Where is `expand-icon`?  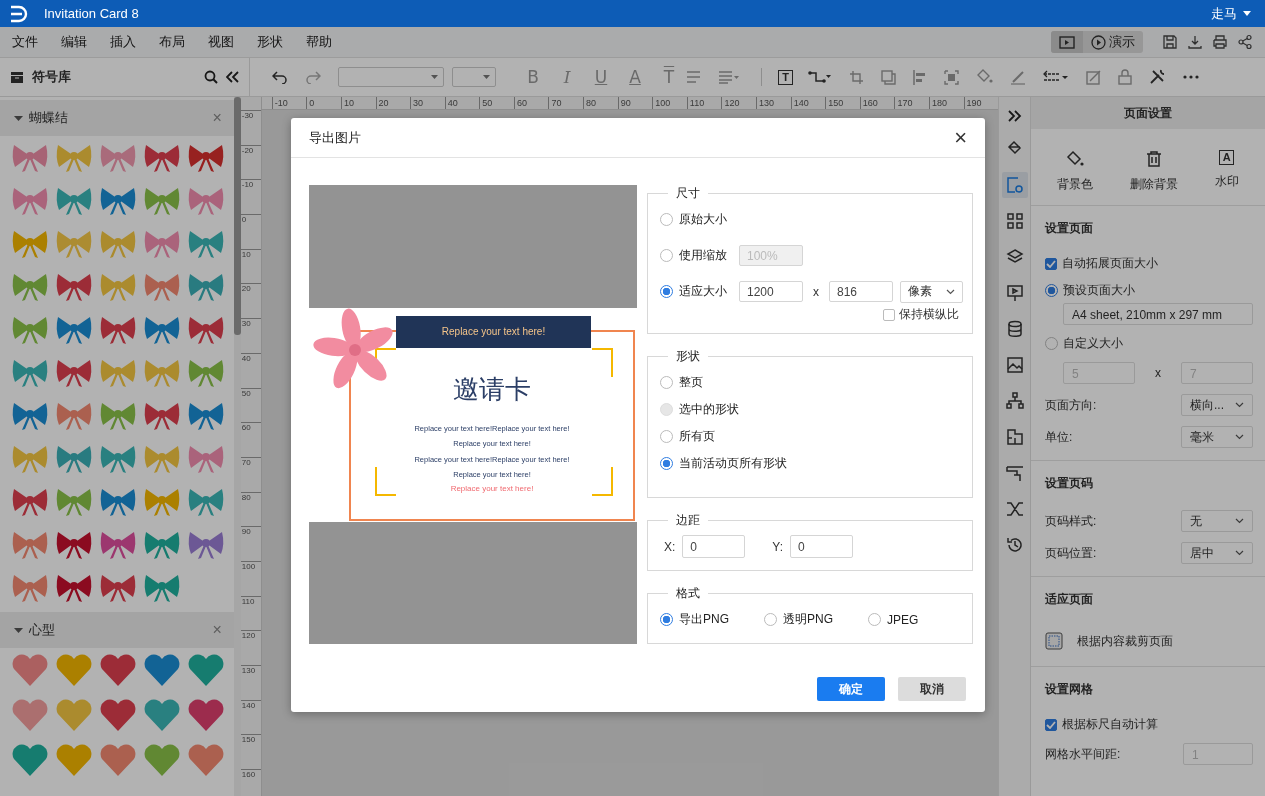 expand-icon is located at coordinates (1014, 116).